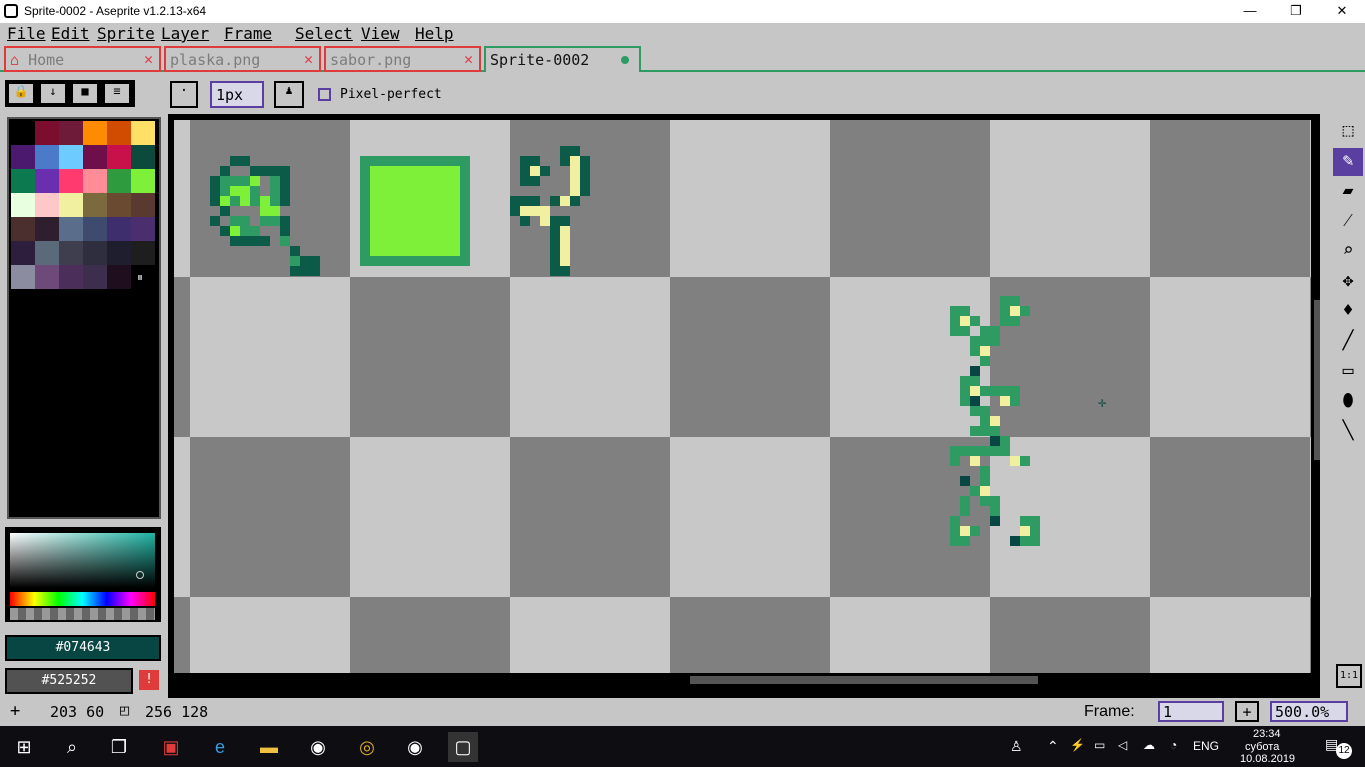 Image resolution: width=1365 pixels, height=767 pixels. What do you see at coordinates (85, 93) in the screenshot?
I see `presets-icon: ■` at bounding box center [85, 93].